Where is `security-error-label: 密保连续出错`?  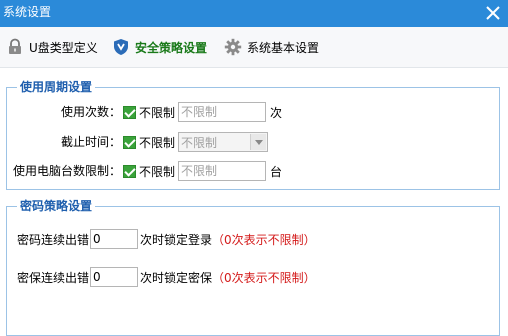 security-error-label: 密保连续出错 is located at coordinates (53, 277).